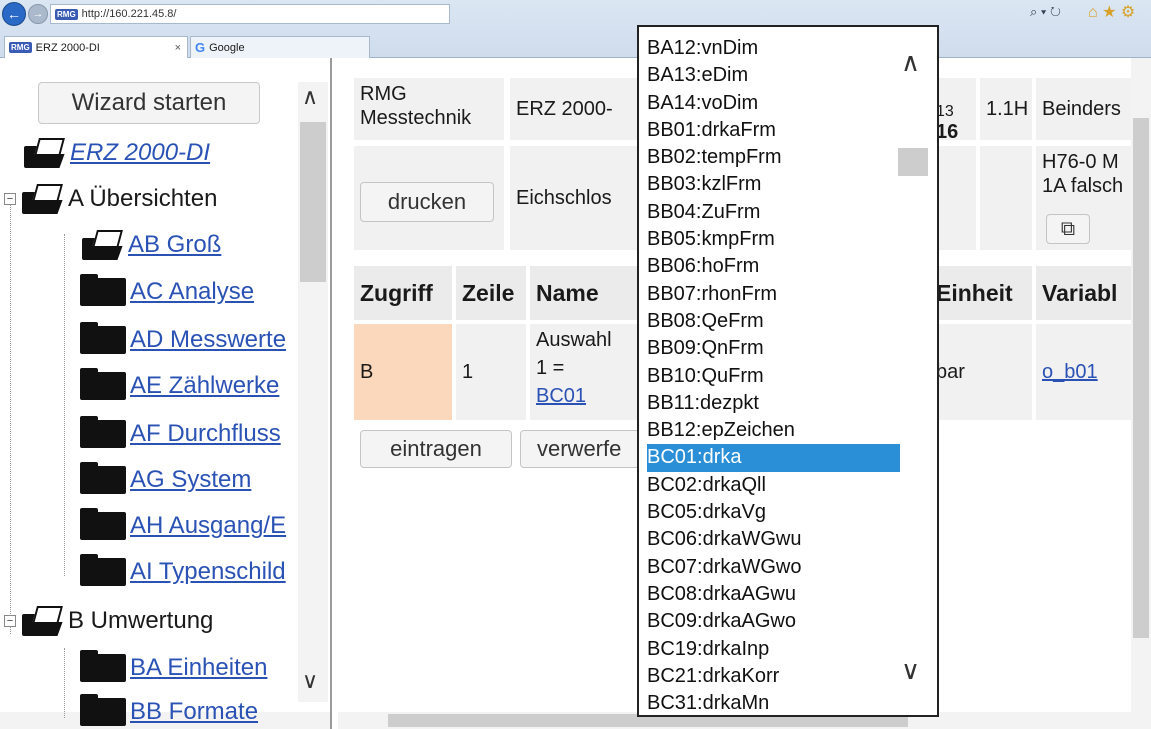 The height and width of the screenshot is (729, 1151). What do you see at coordinates (174, 245) in the screenshot?
I see `tree-item-link: AB Groß` at bounding box center [174, 245].